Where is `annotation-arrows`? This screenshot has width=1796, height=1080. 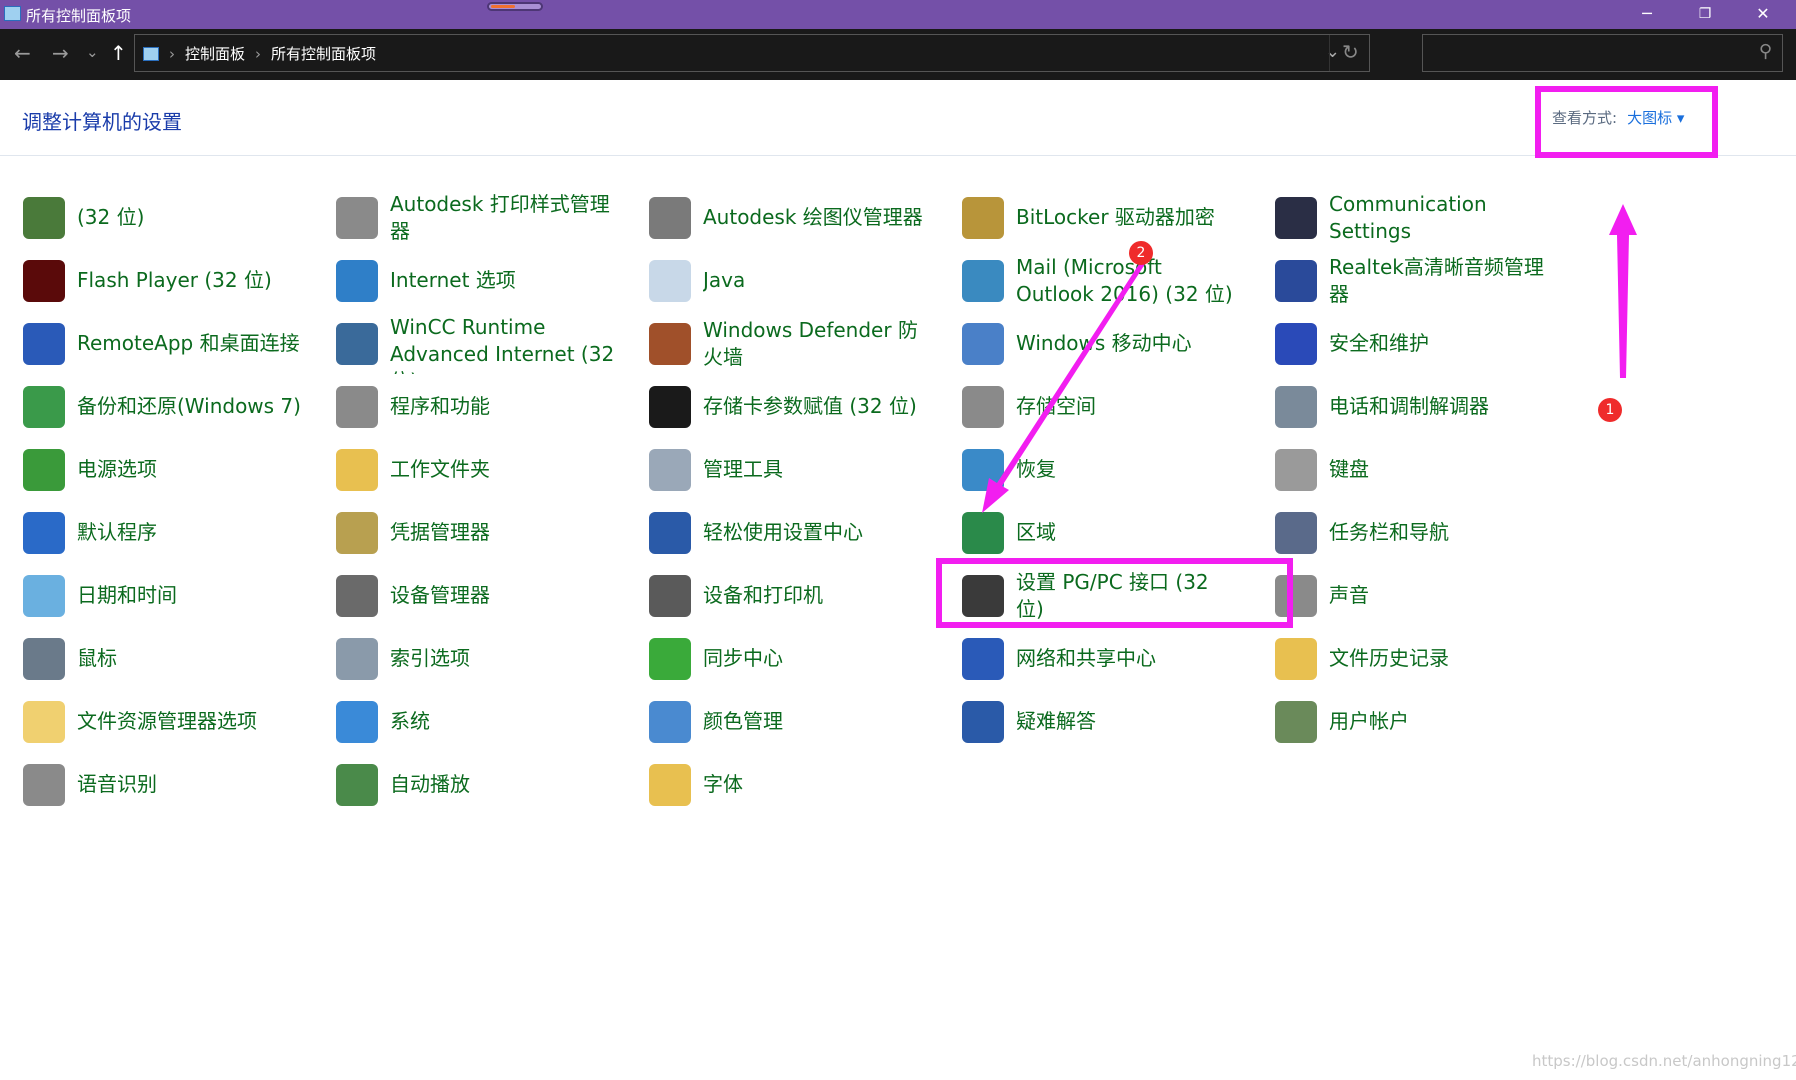
annotation-arrows is located at coordinates (1309, 358).